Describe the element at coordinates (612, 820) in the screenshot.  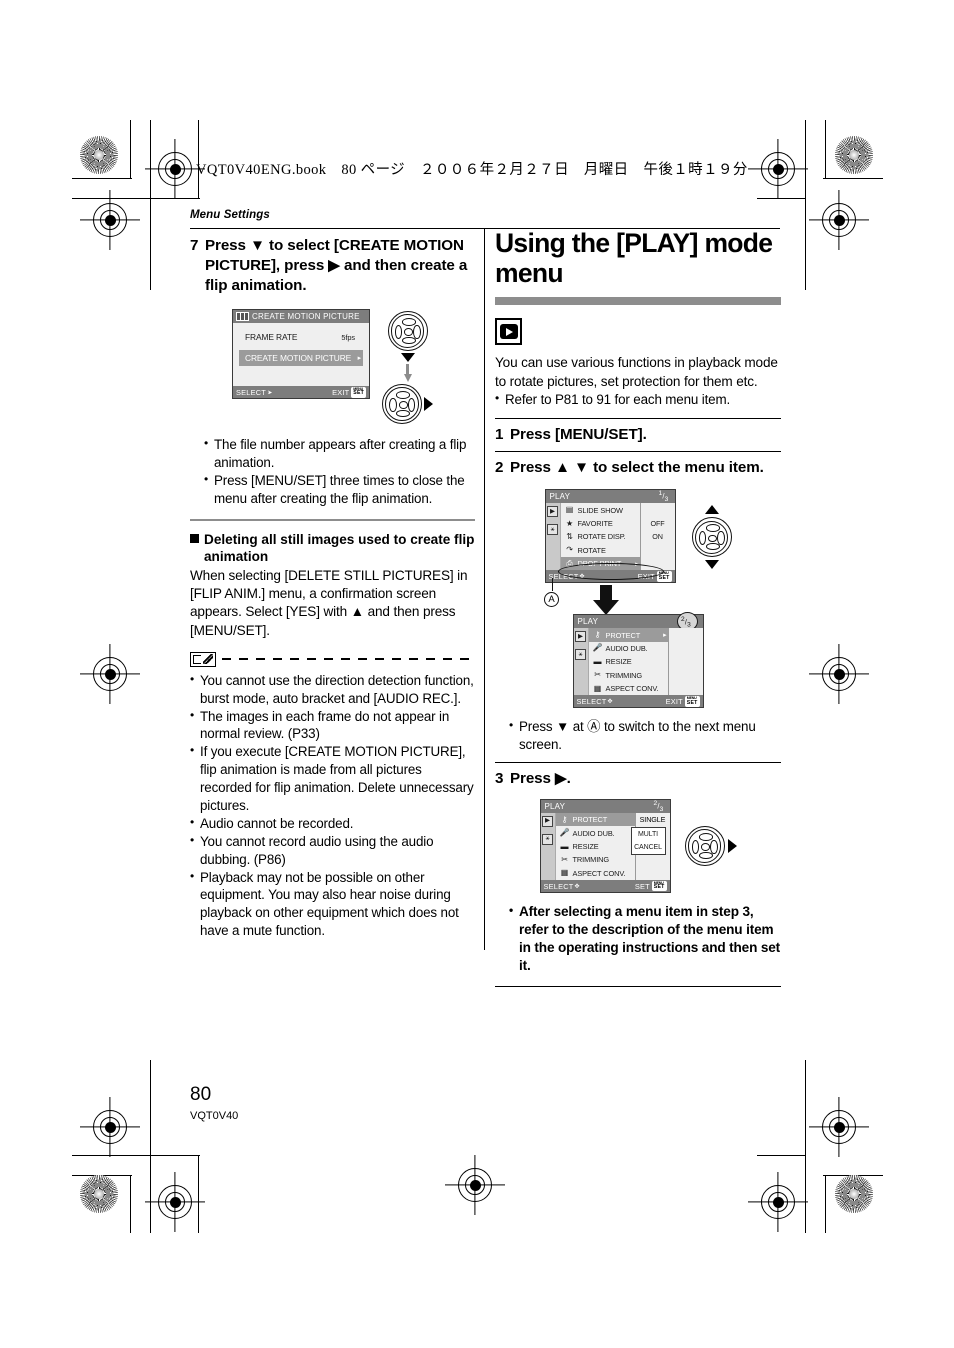
I see `lcd-row: ⚷ PROTECT SINGLE` at that location.